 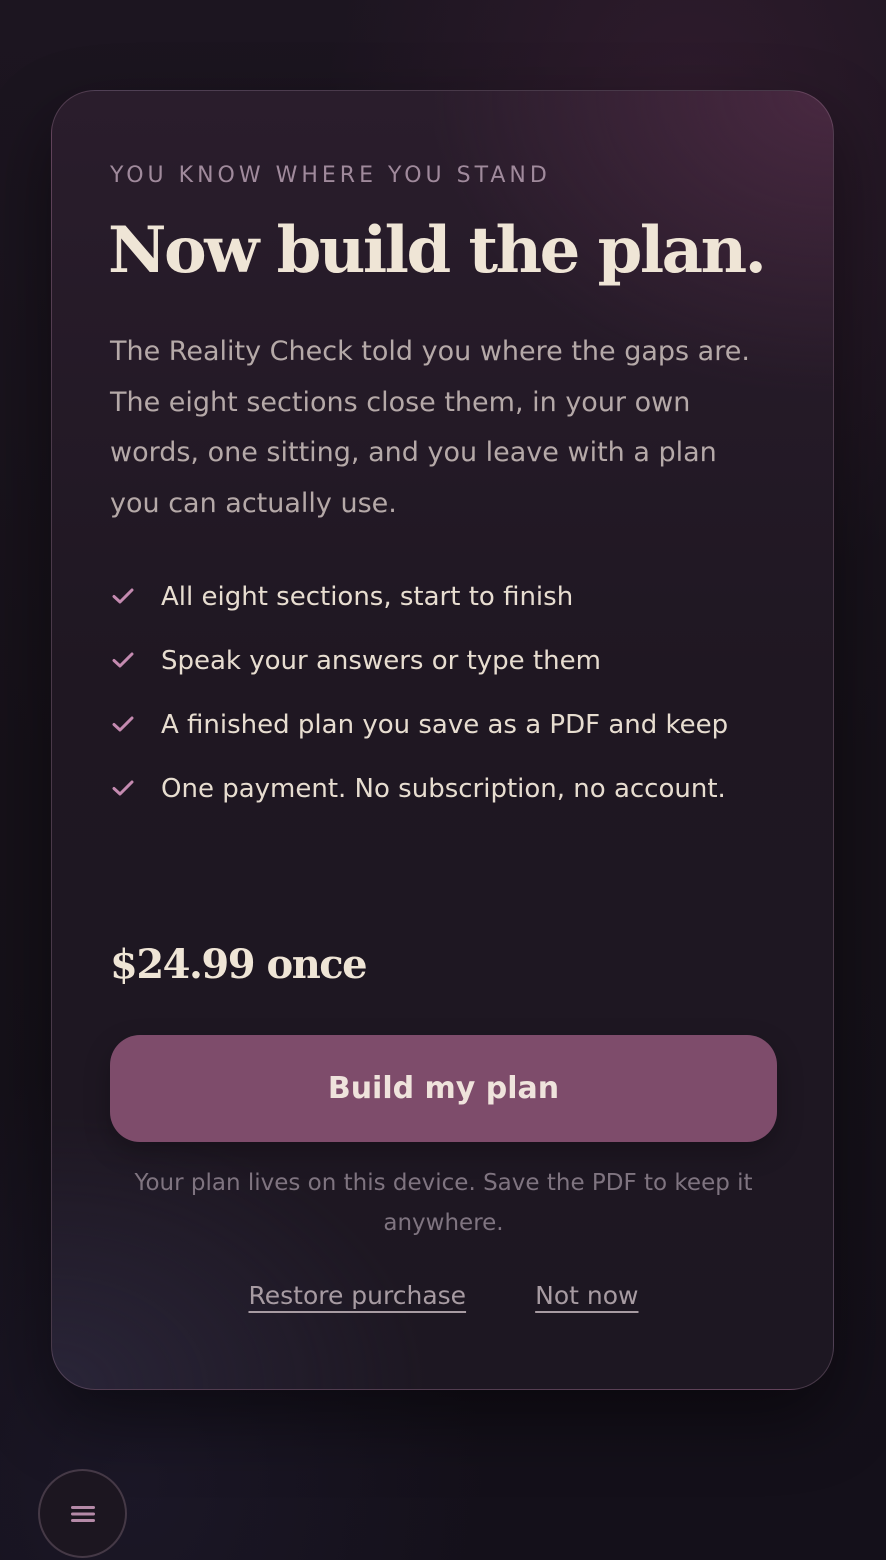 I want to click on feature-item: Speak your answers or type them, so click(x=430, y=661).